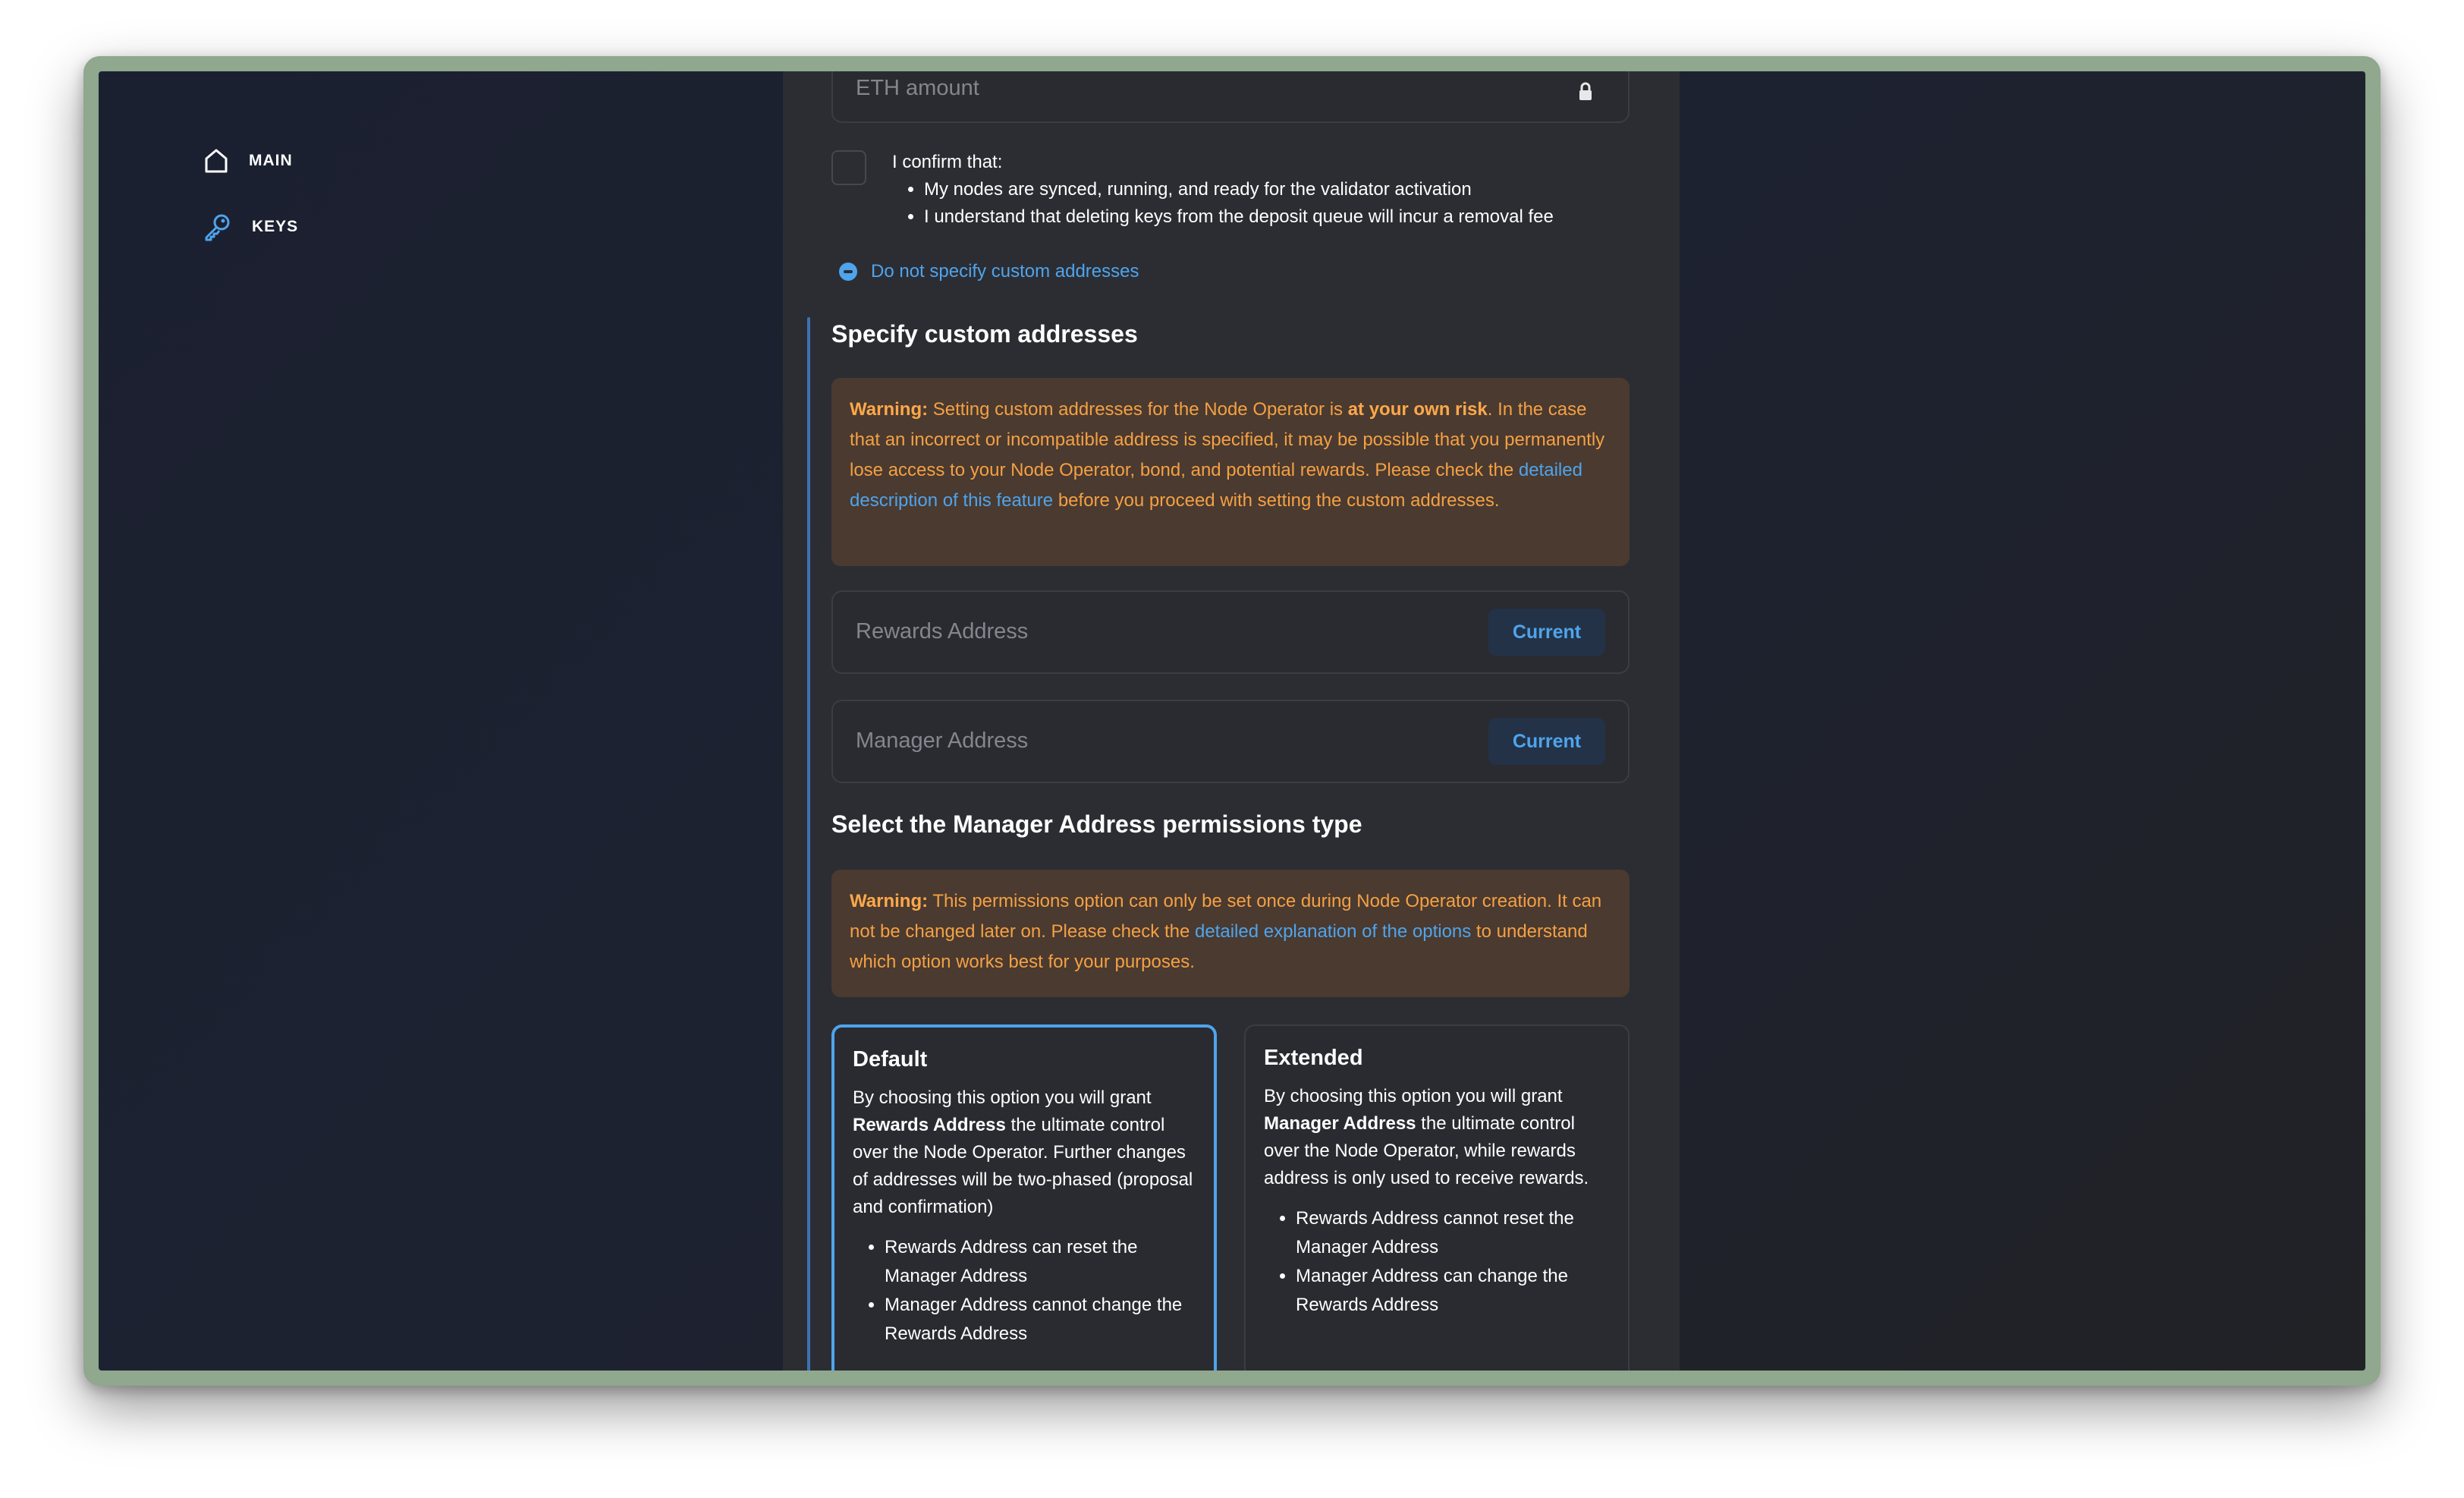 This screenshot has height=1498, width=2464. I want to click on section-divider, so click(808, 844).